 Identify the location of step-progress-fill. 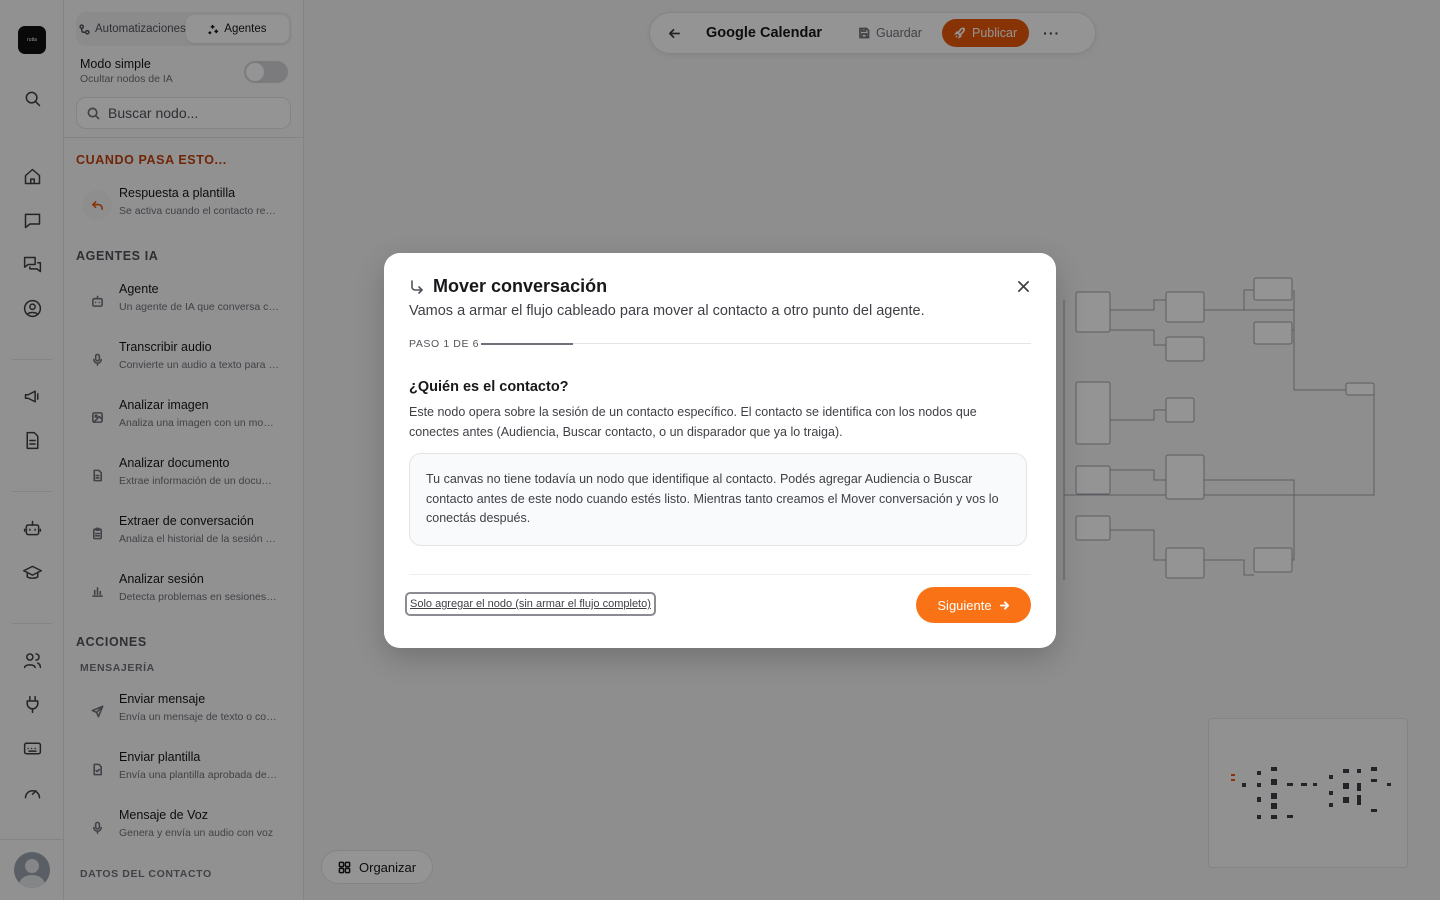
(527, 343).